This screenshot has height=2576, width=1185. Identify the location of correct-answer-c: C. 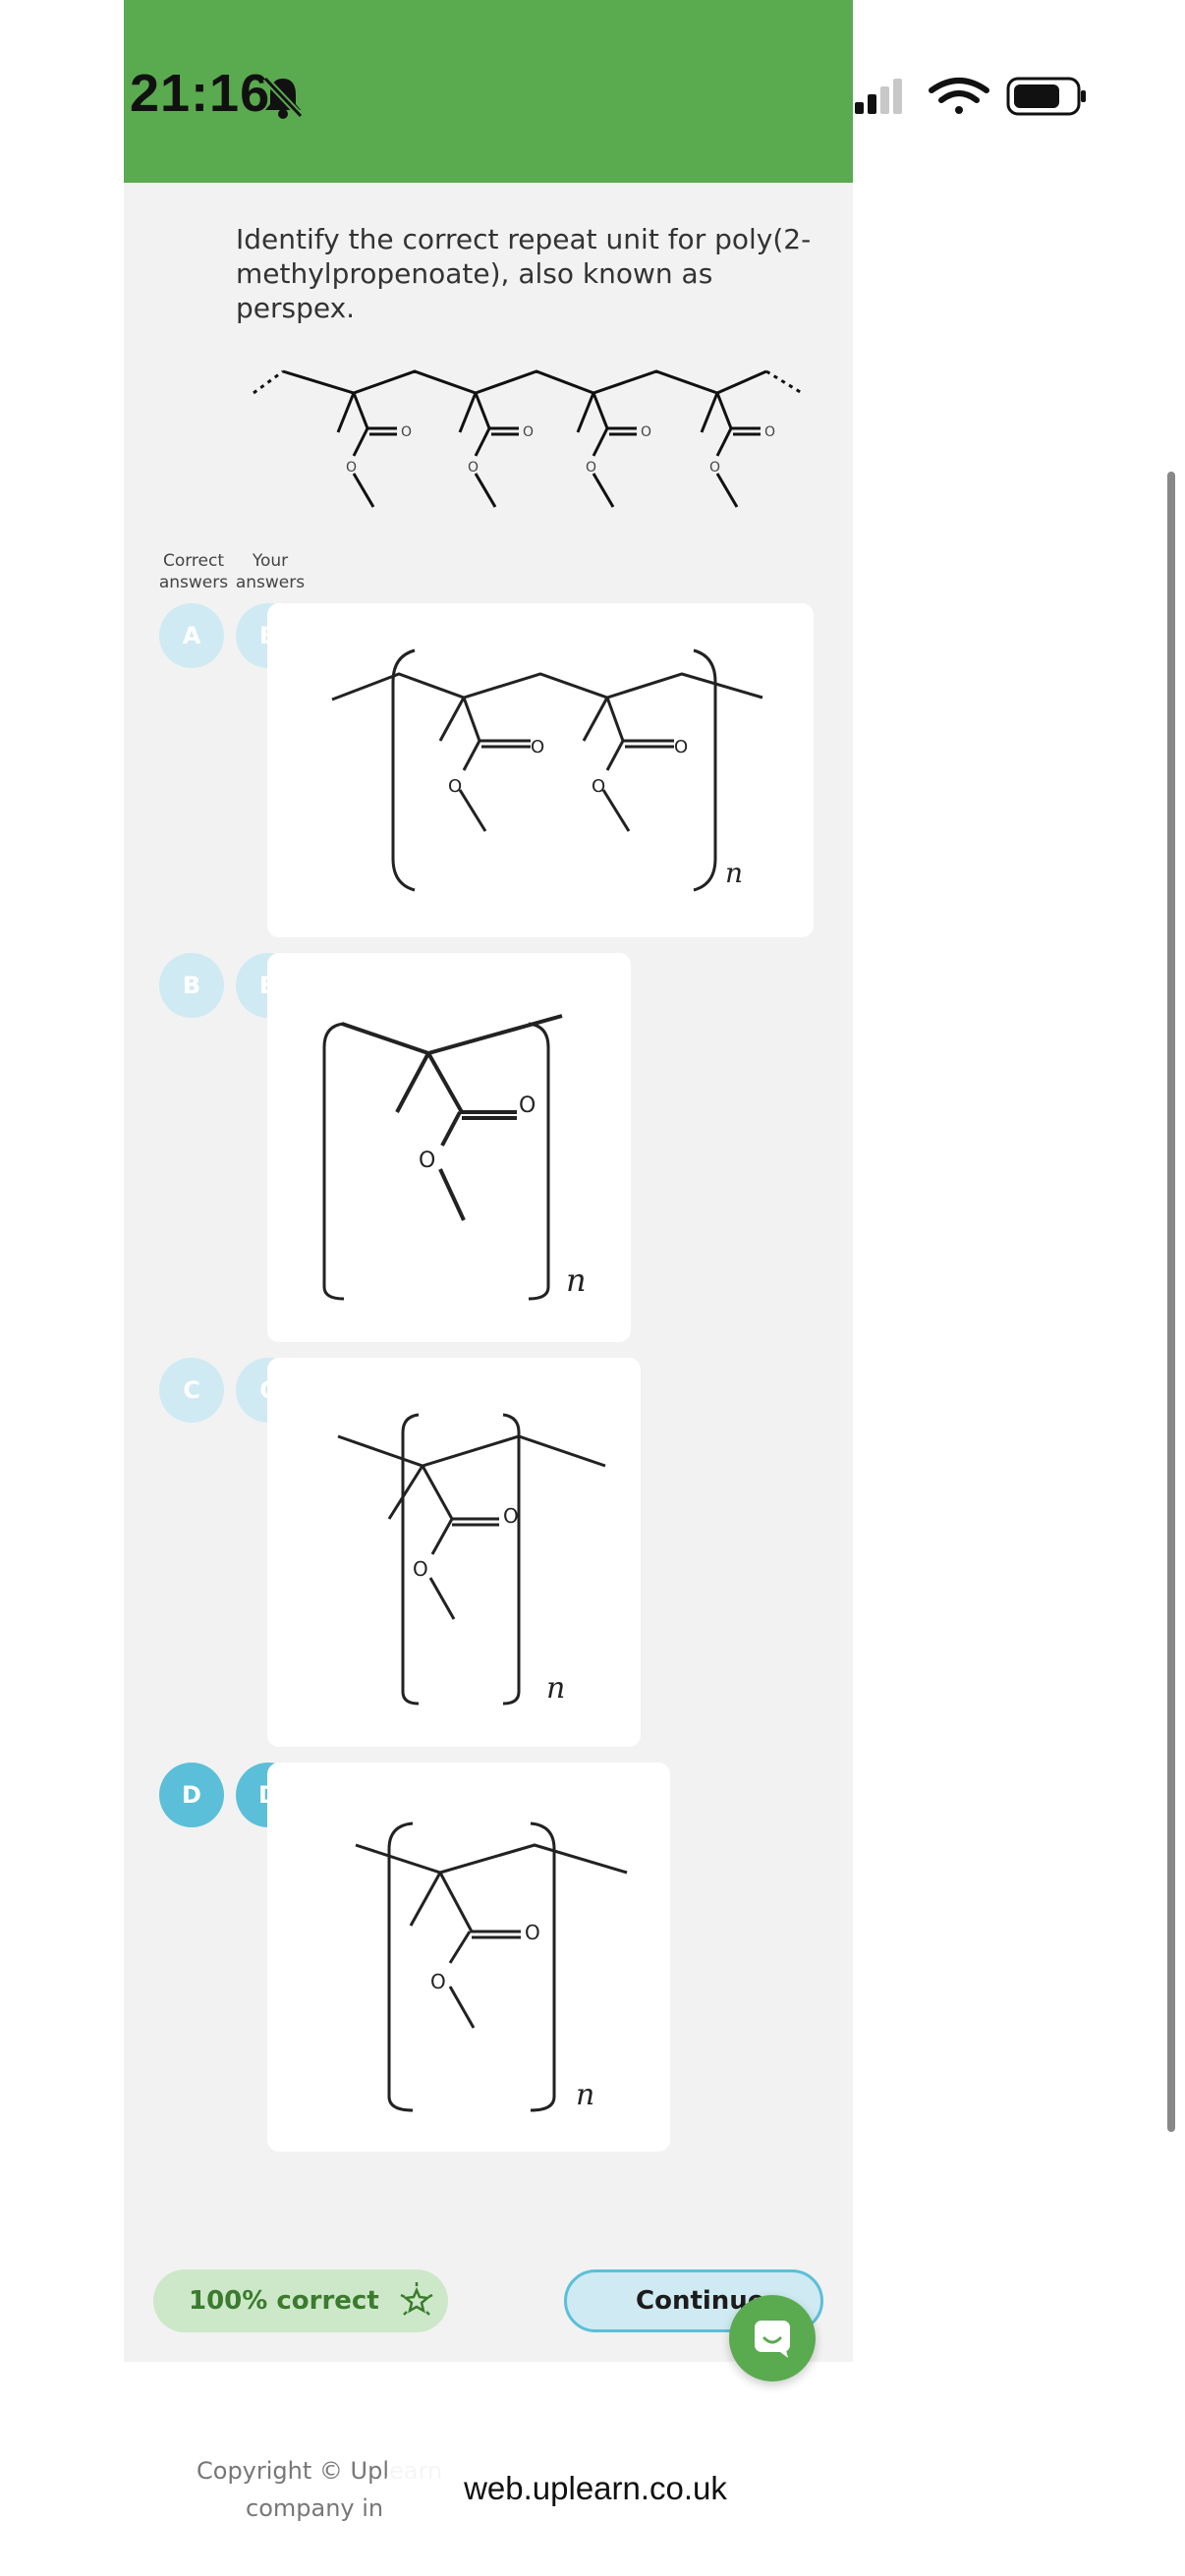
(192, 1390).